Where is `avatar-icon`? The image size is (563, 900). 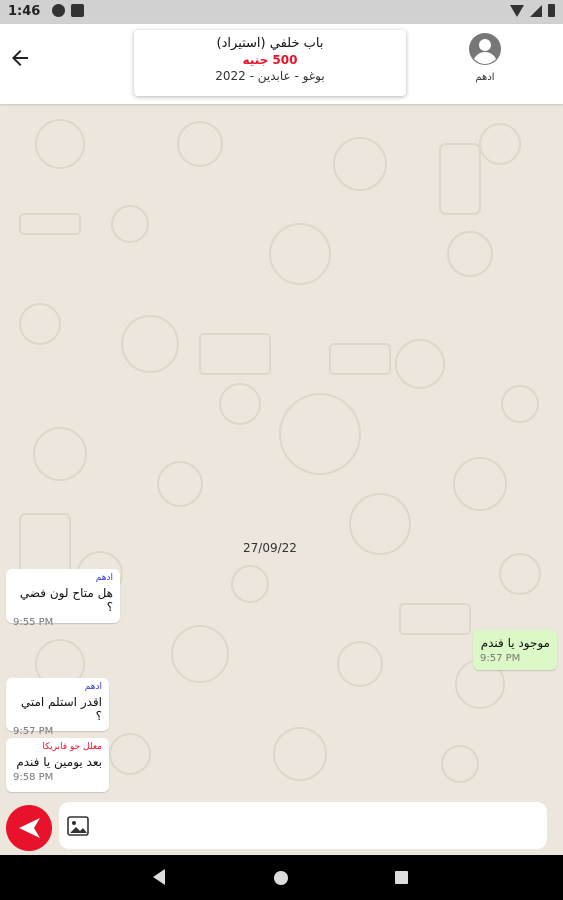
avatar-icon is located at coordinates (485, 49).